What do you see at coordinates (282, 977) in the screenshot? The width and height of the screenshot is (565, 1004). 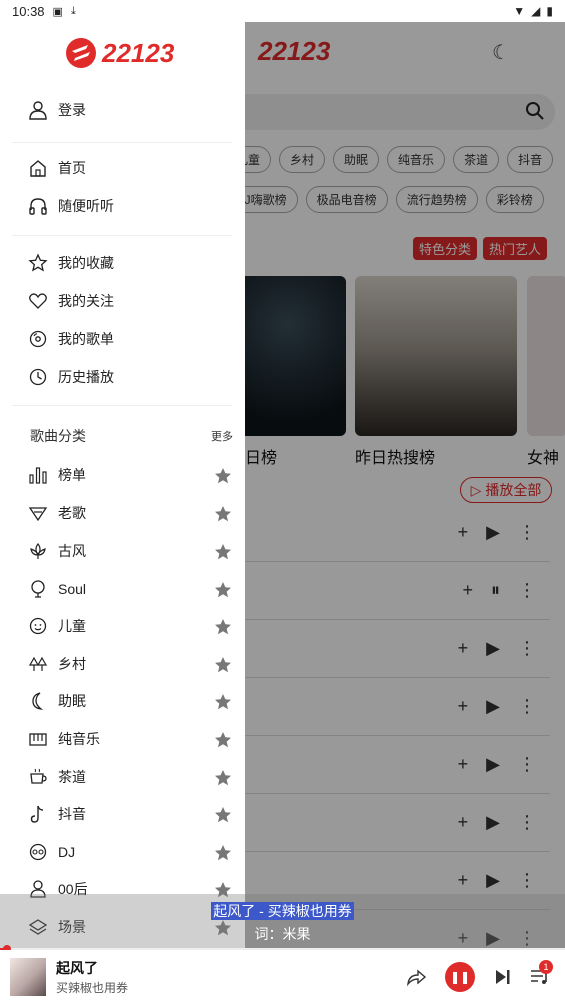 I see `mini-player: 起风了 买辣椒也用券 ❚❚ 1` at bounding box center [282, 977].